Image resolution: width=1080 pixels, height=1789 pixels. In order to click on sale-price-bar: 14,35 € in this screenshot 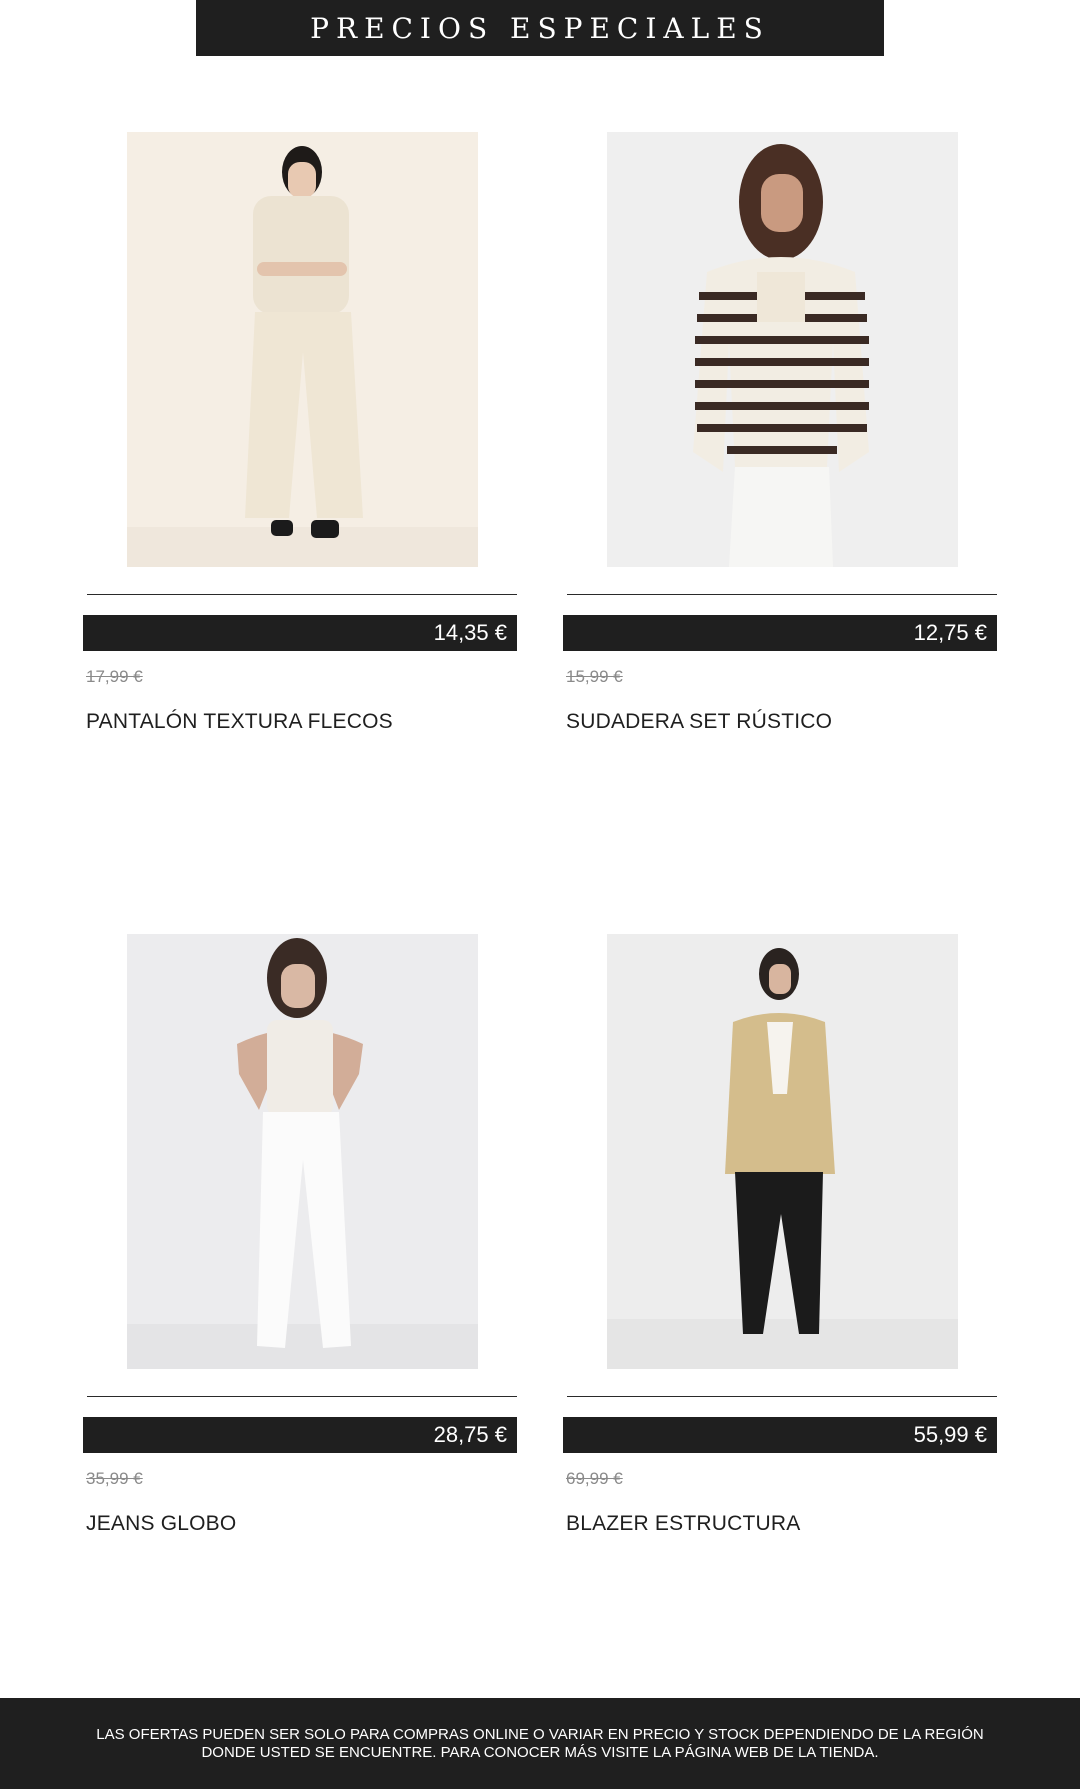, I will do `click(300, 633)`.